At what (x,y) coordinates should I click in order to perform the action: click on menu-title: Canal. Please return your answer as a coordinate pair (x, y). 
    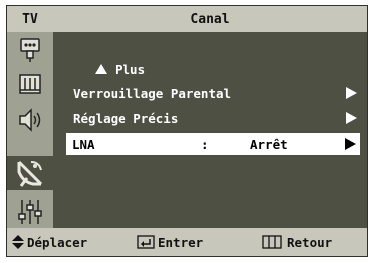
    Looking at the image, I should click on (210, 19).